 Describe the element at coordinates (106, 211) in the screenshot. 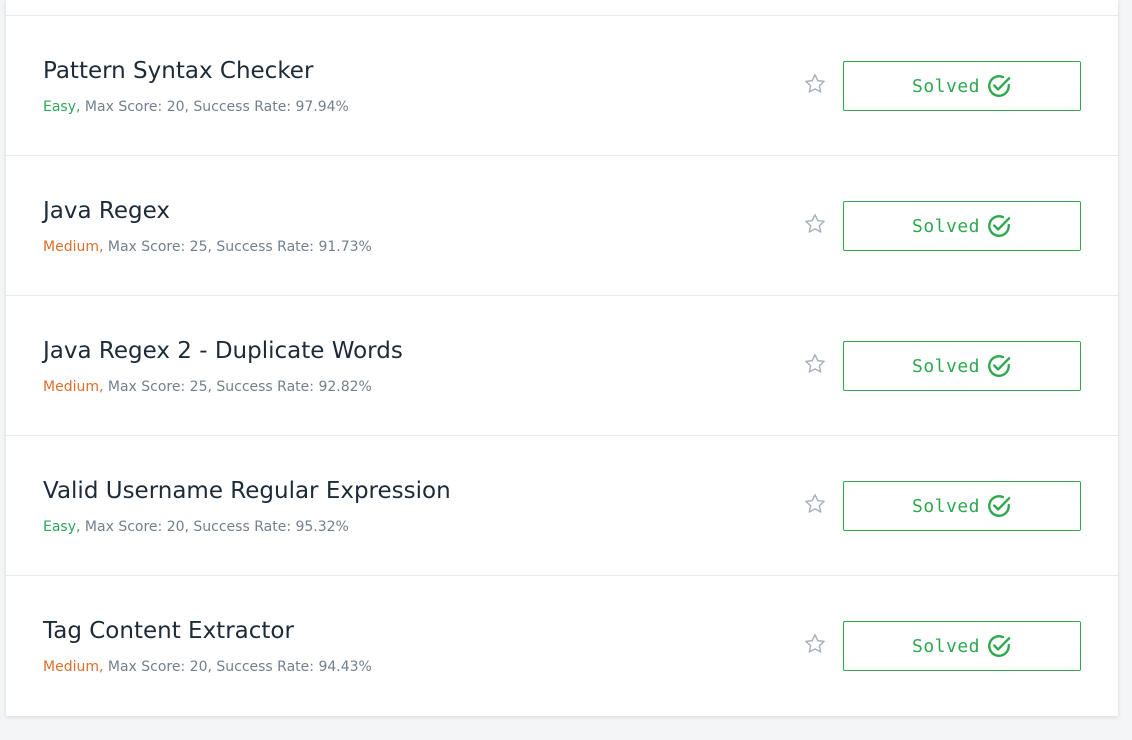

I see `challenge-title: Java Regex` at that location.